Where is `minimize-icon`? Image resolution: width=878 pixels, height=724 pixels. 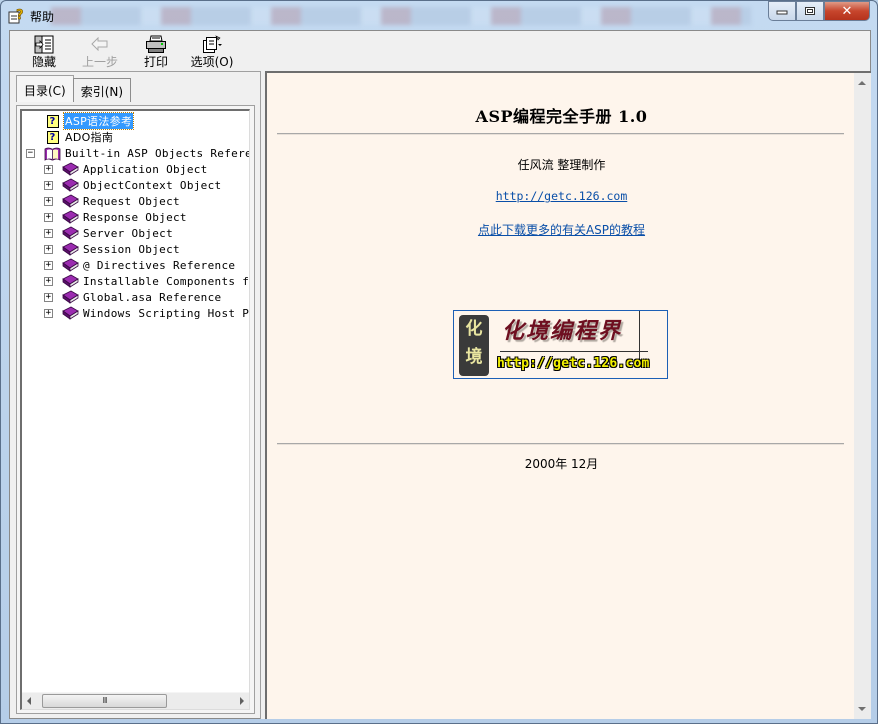 minimize-icon is located at coordinates (782, 12).